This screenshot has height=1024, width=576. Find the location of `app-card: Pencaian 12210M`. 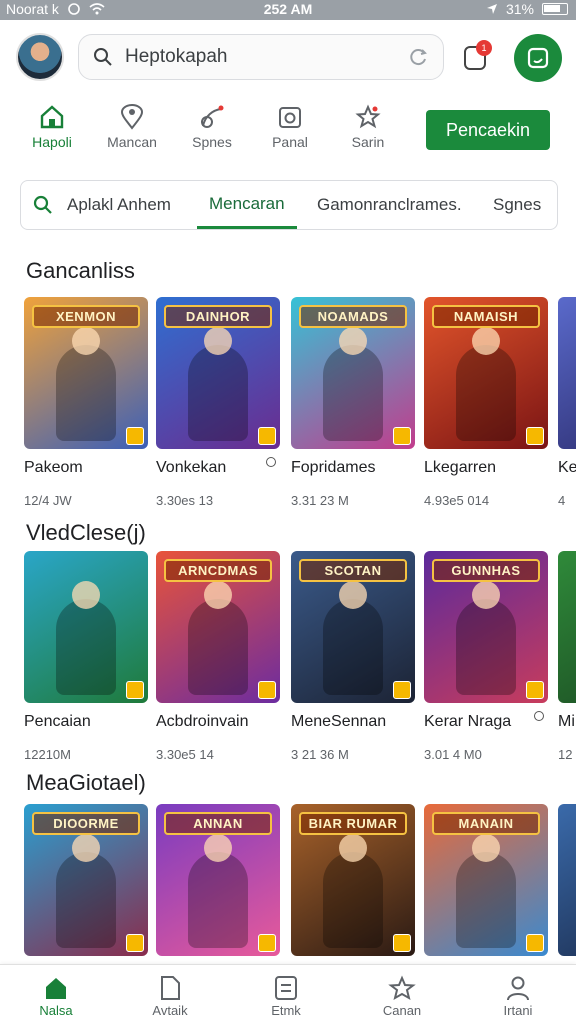

app-card: Pencaian 12210M is located at coordinates (86, 656).